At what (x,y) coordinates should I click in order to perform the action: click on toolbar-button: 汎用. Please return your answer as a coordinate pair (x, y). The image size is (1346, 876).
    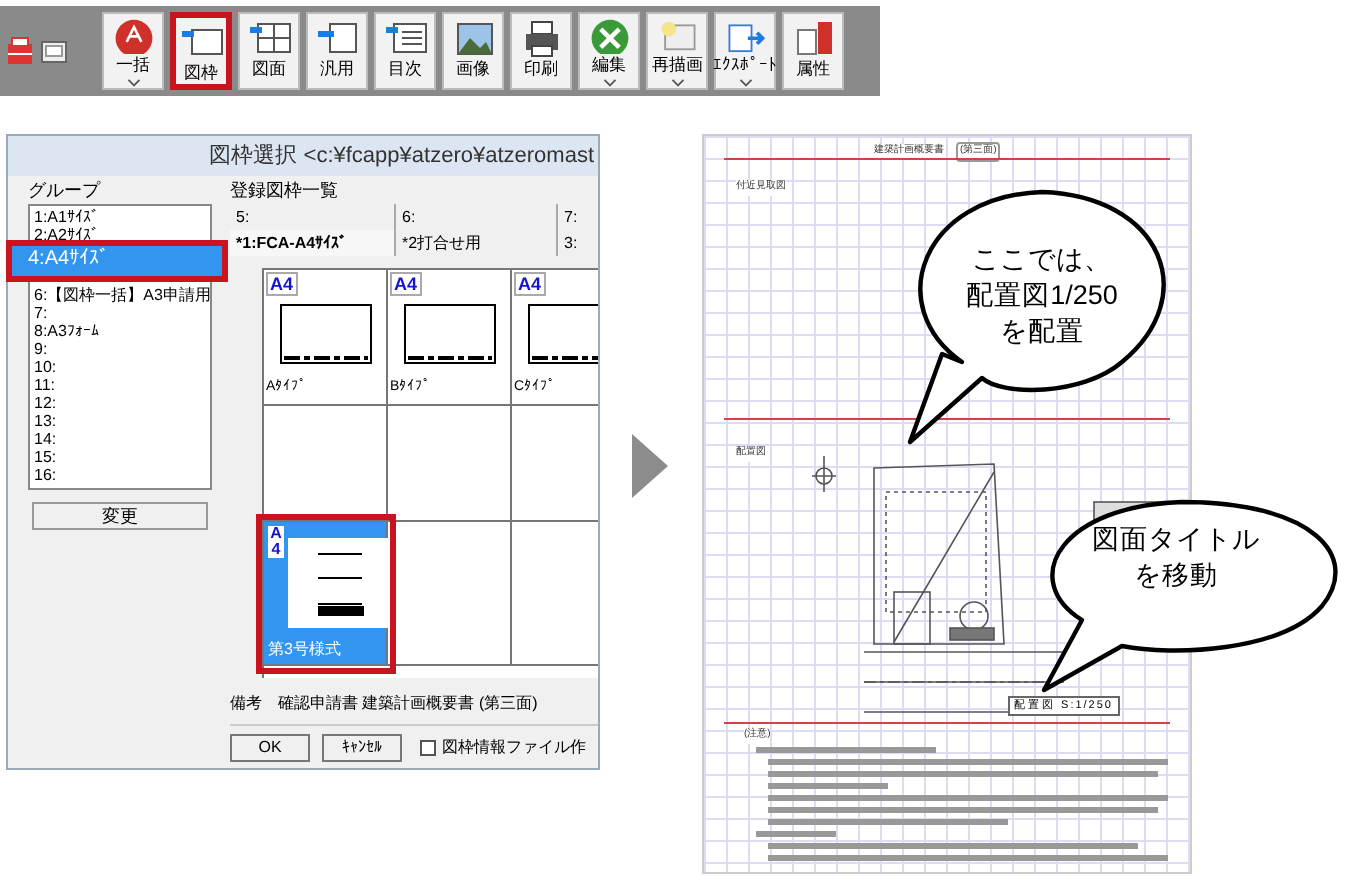
    Looking at the image, I should click on (337, 51).